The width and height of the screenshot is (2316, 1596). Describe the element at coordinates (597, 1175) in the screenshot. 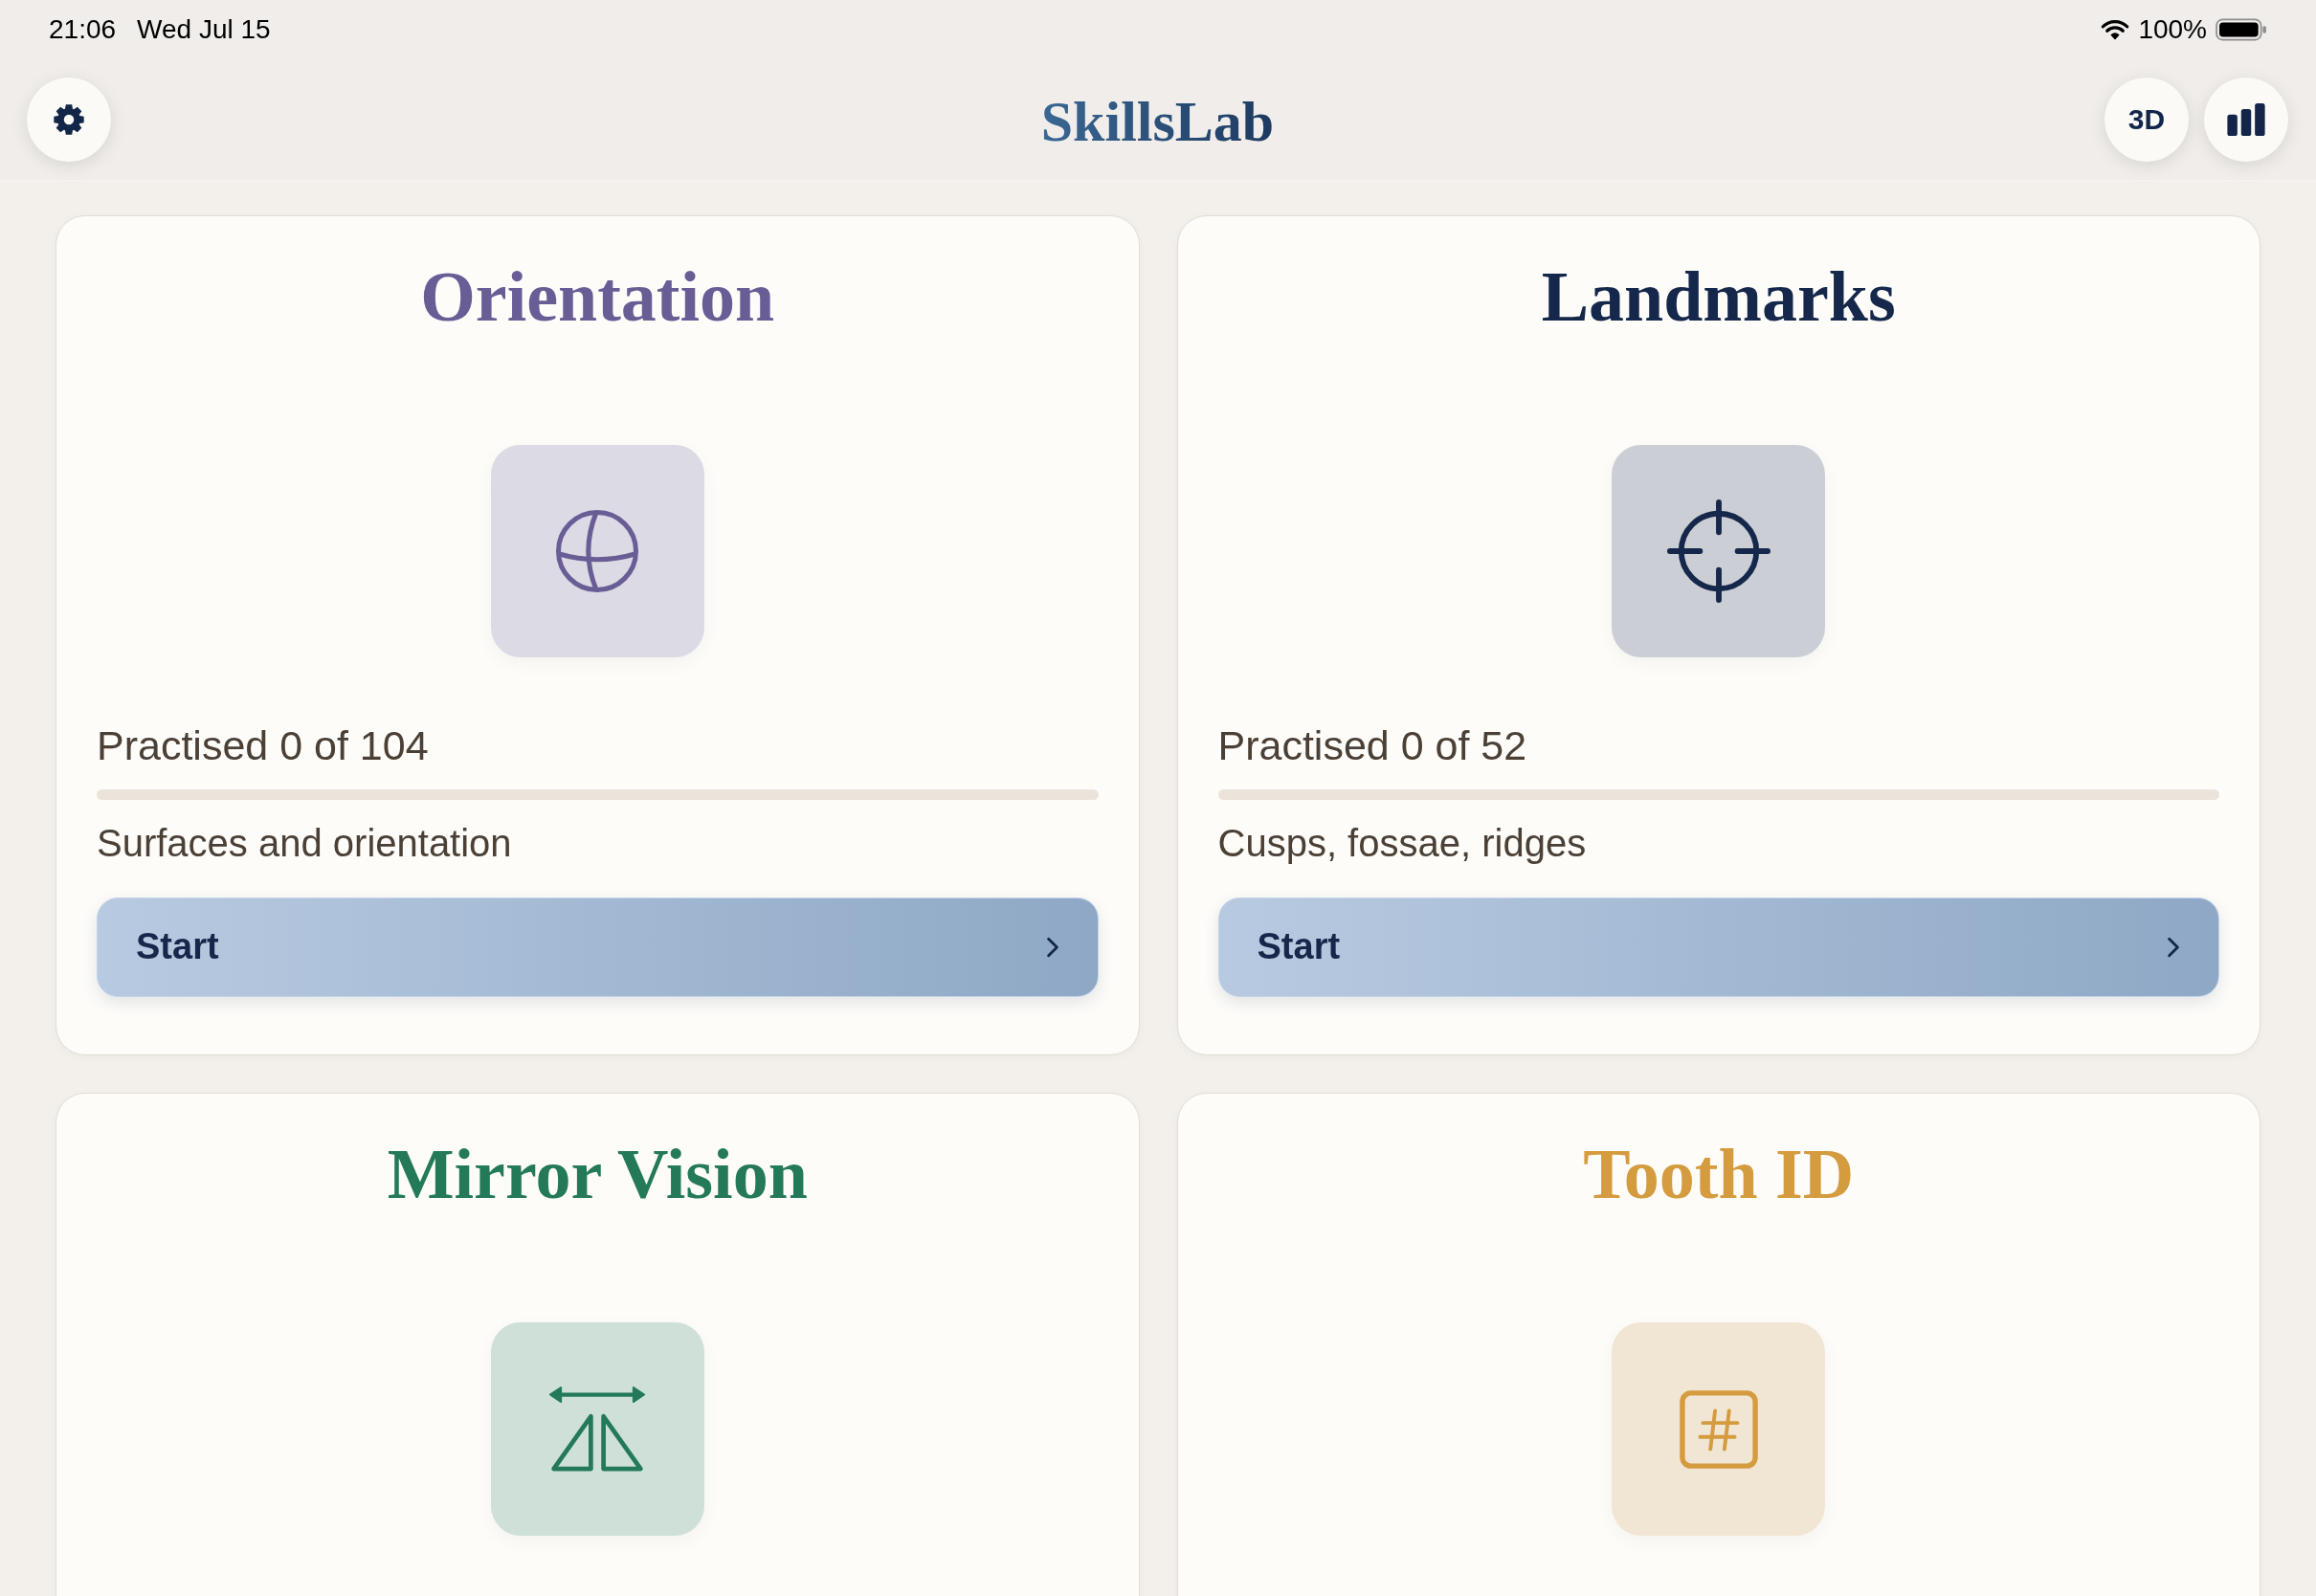

I see `card-title: Mirror Vision` at that location.